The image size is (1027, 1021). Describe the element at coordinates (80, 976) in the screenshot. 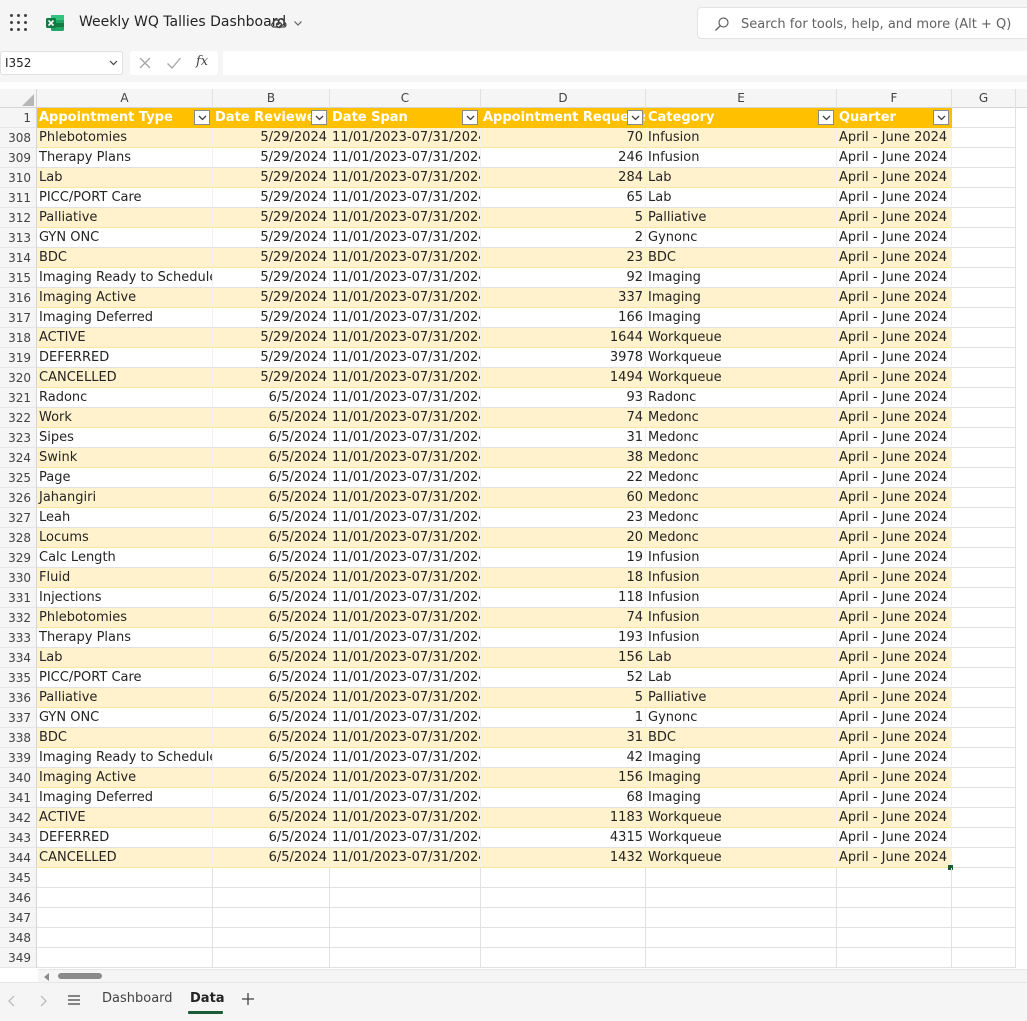

I see `scrollbar-thumb` at that location.